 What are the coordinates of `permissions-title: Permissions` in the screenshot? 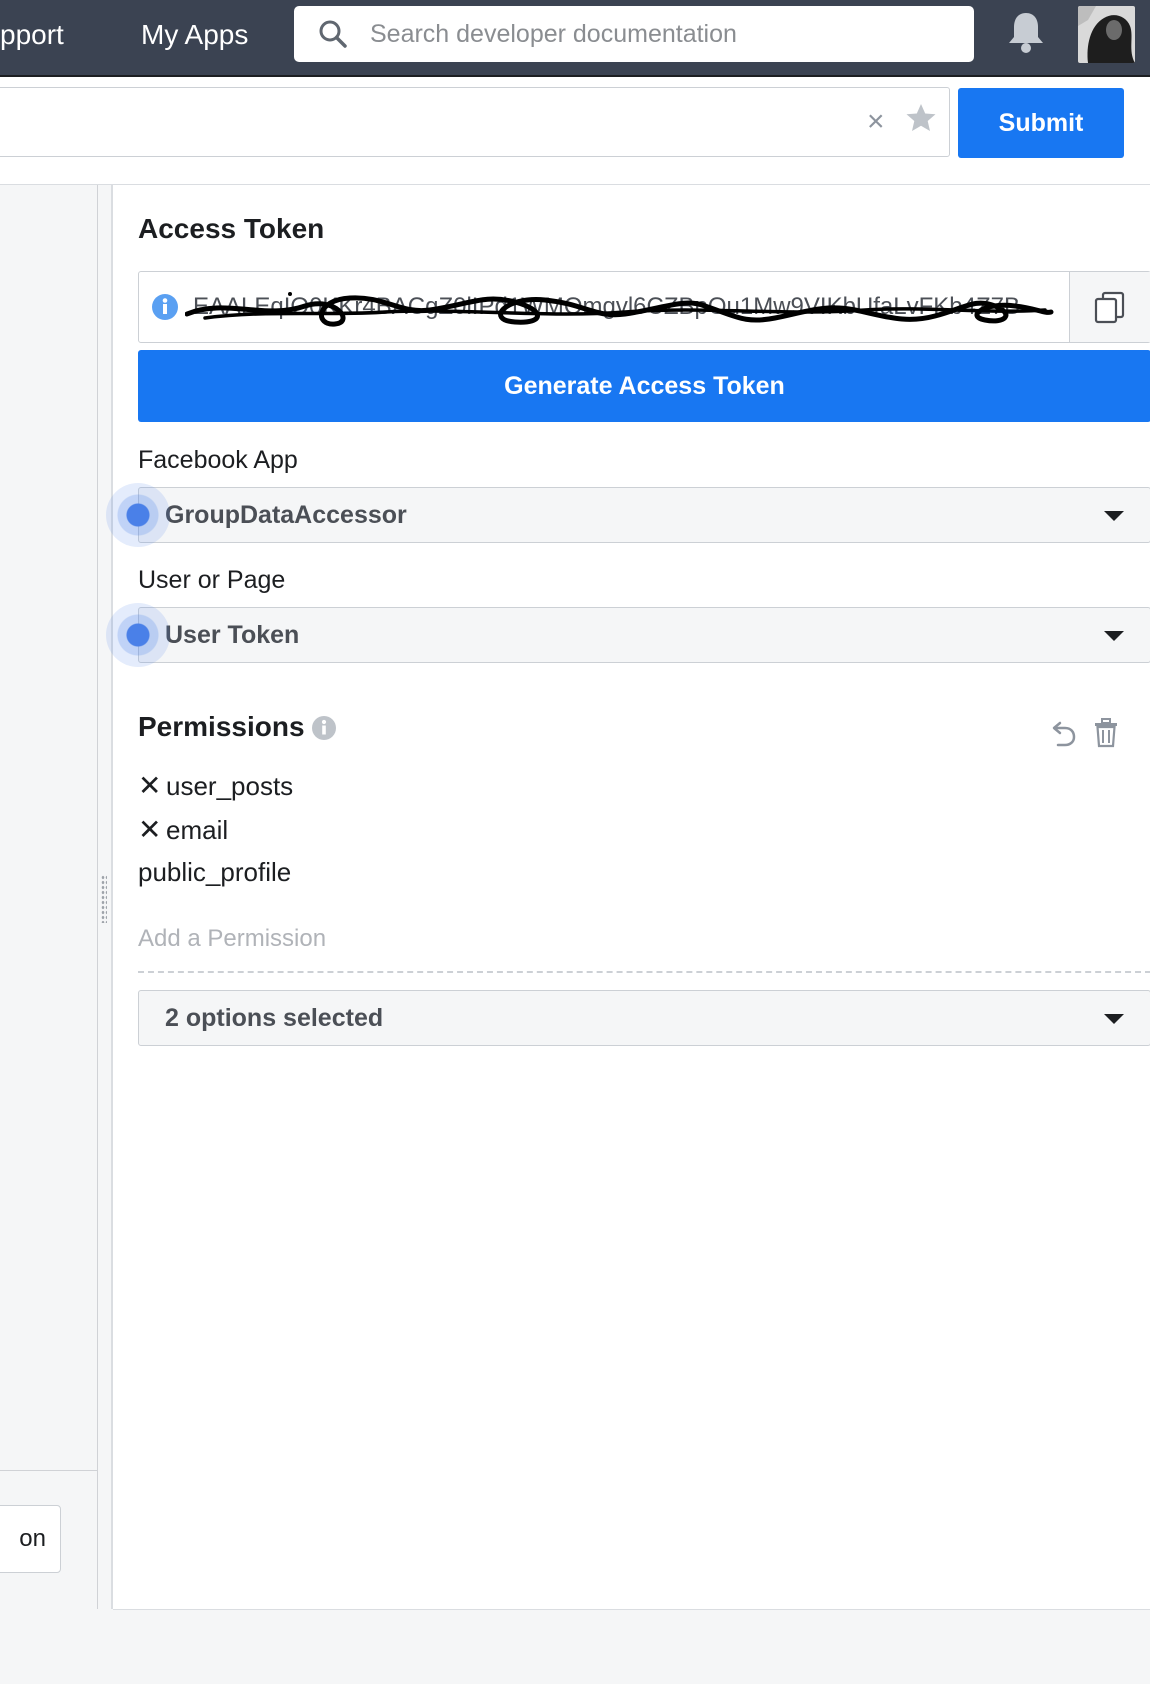 It's located at (221, 726).